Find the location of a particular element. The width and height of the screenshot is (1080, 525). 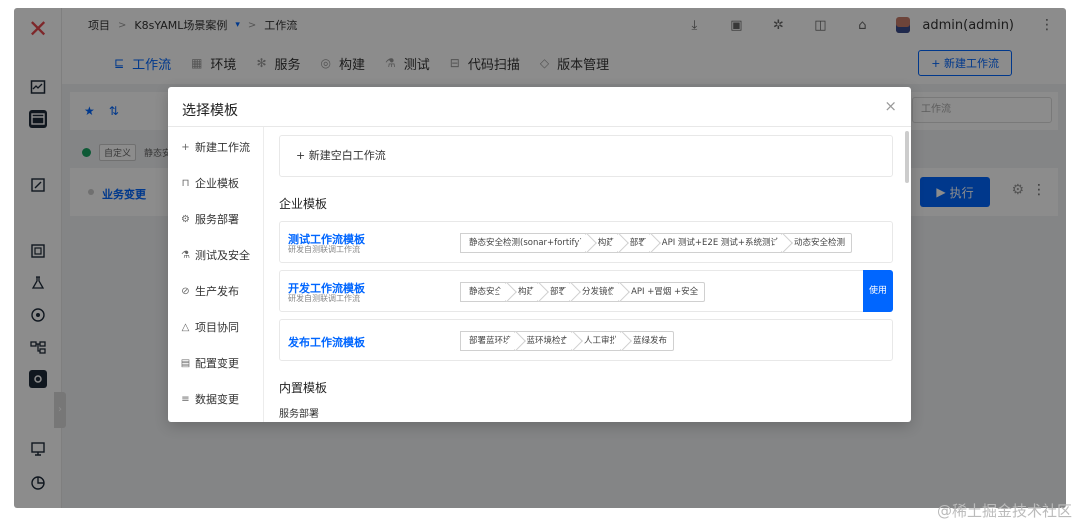

section-title-builtin: 内置模板 is located at coordinates (303, 388).